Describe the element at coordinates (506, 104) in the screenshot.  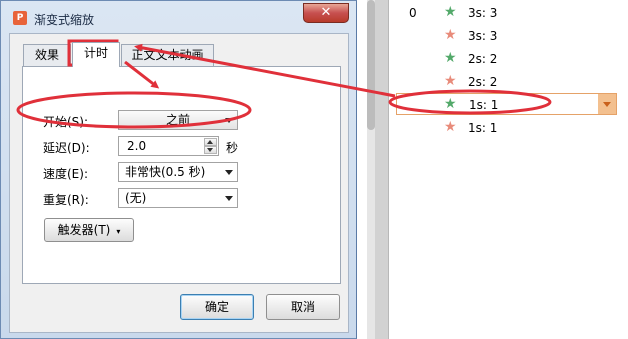
I see `animation-item-selected: ★ 1s: 1` at that location.